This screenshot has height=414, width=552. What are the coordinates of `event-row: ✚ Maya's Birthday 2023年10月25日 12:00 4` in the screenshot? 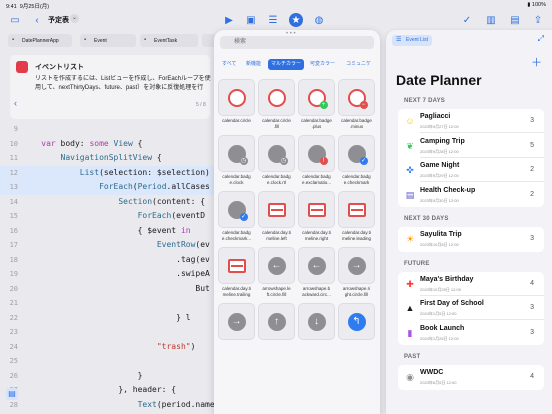 It's located at (471, 284).